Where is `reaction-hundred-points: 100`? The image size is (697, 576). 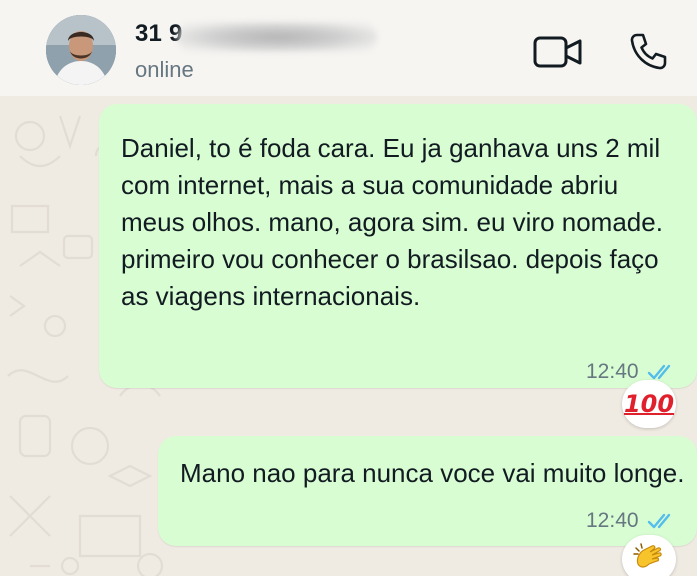 reaction-hundred-points: 100 is located at coordinates (649, 404).